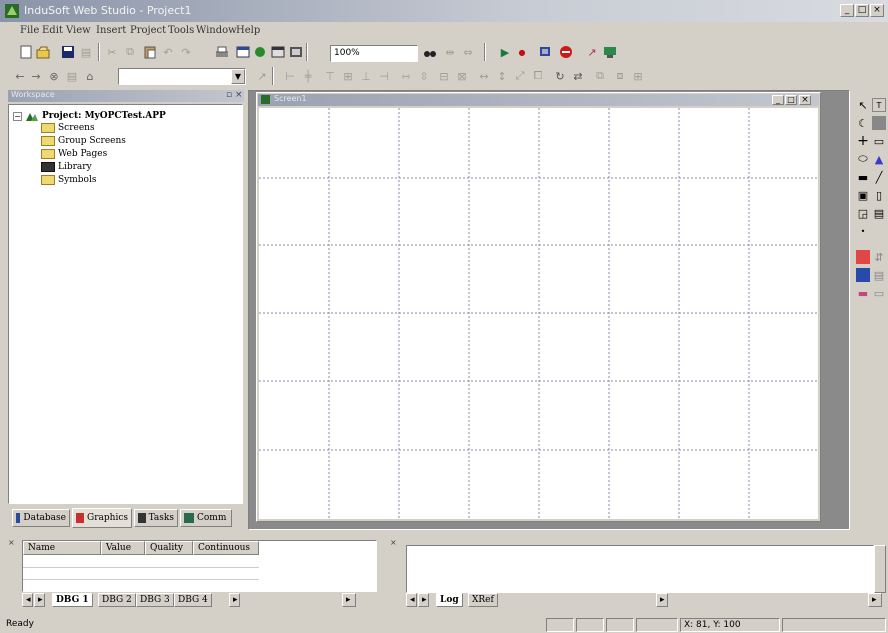  What do you see at coordinates (130, 52) in the screenshot?
I see `copy-icon: ⧉` at bounding box center [130, 52].